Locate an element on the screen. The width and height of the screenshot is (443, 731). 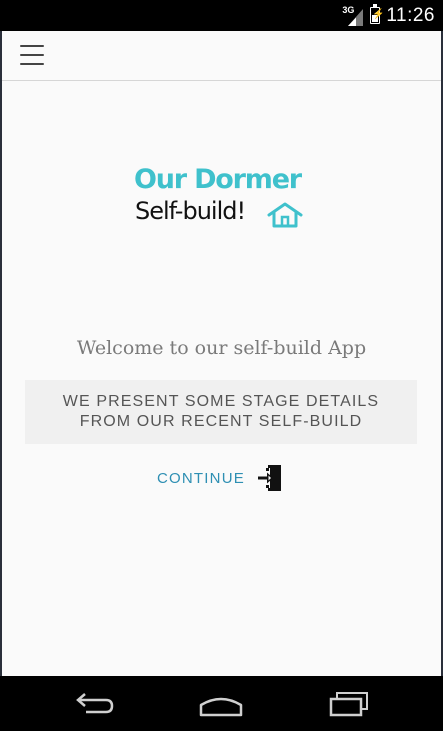
battery-charging-icon: ⚡ is located at coordinates (377, 14).